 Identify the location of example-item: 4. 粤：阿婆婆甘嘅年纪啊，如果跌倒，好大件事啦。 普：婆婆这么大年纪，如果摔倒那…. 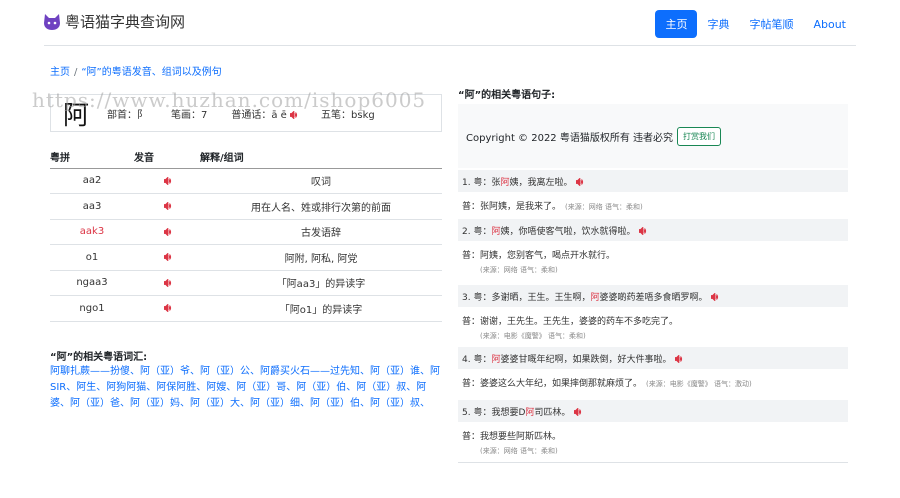
(653, 369).